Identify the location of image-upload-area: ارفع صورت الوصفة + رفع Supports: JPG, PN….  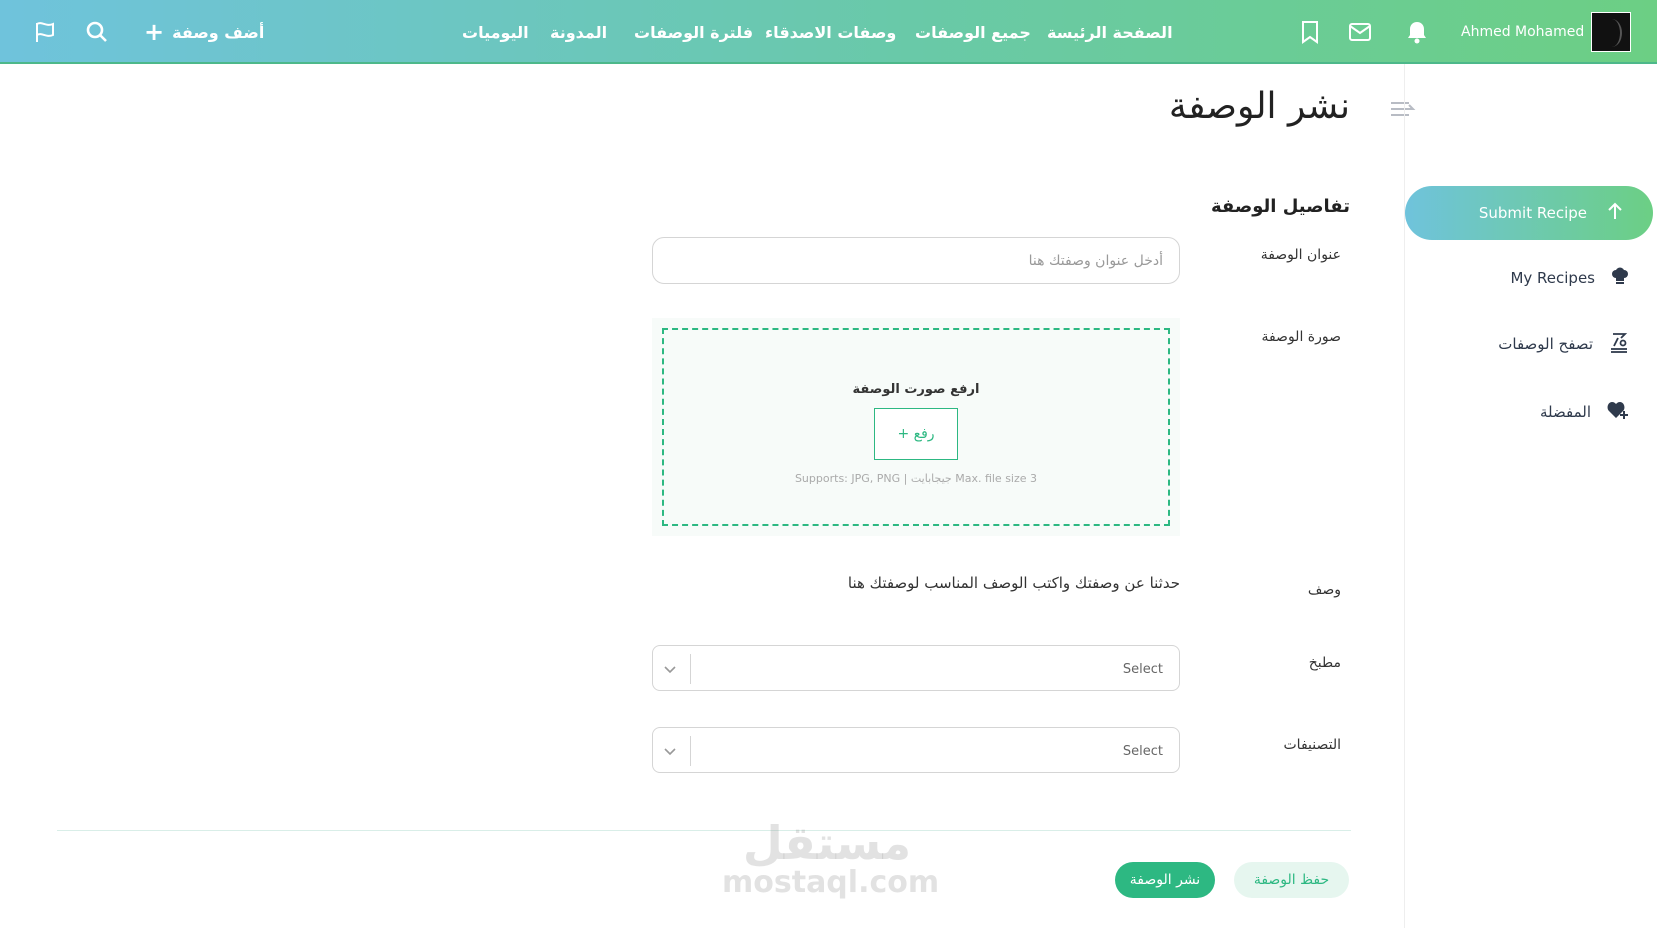
(916, 427).